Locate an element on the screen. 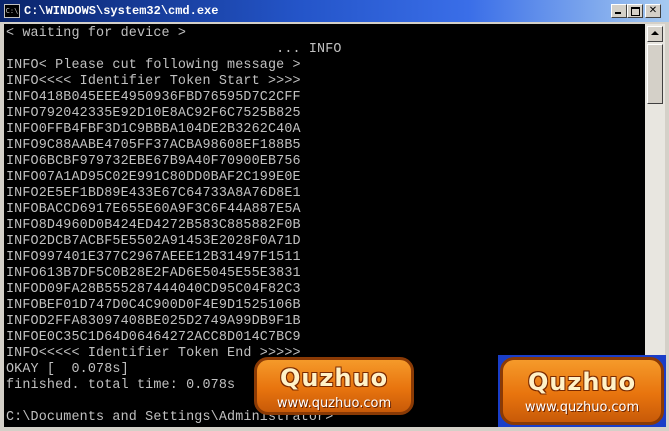 This screenshot has width=669, height=431. console-line: < waiting for device > is located at coordinates (96, 33).